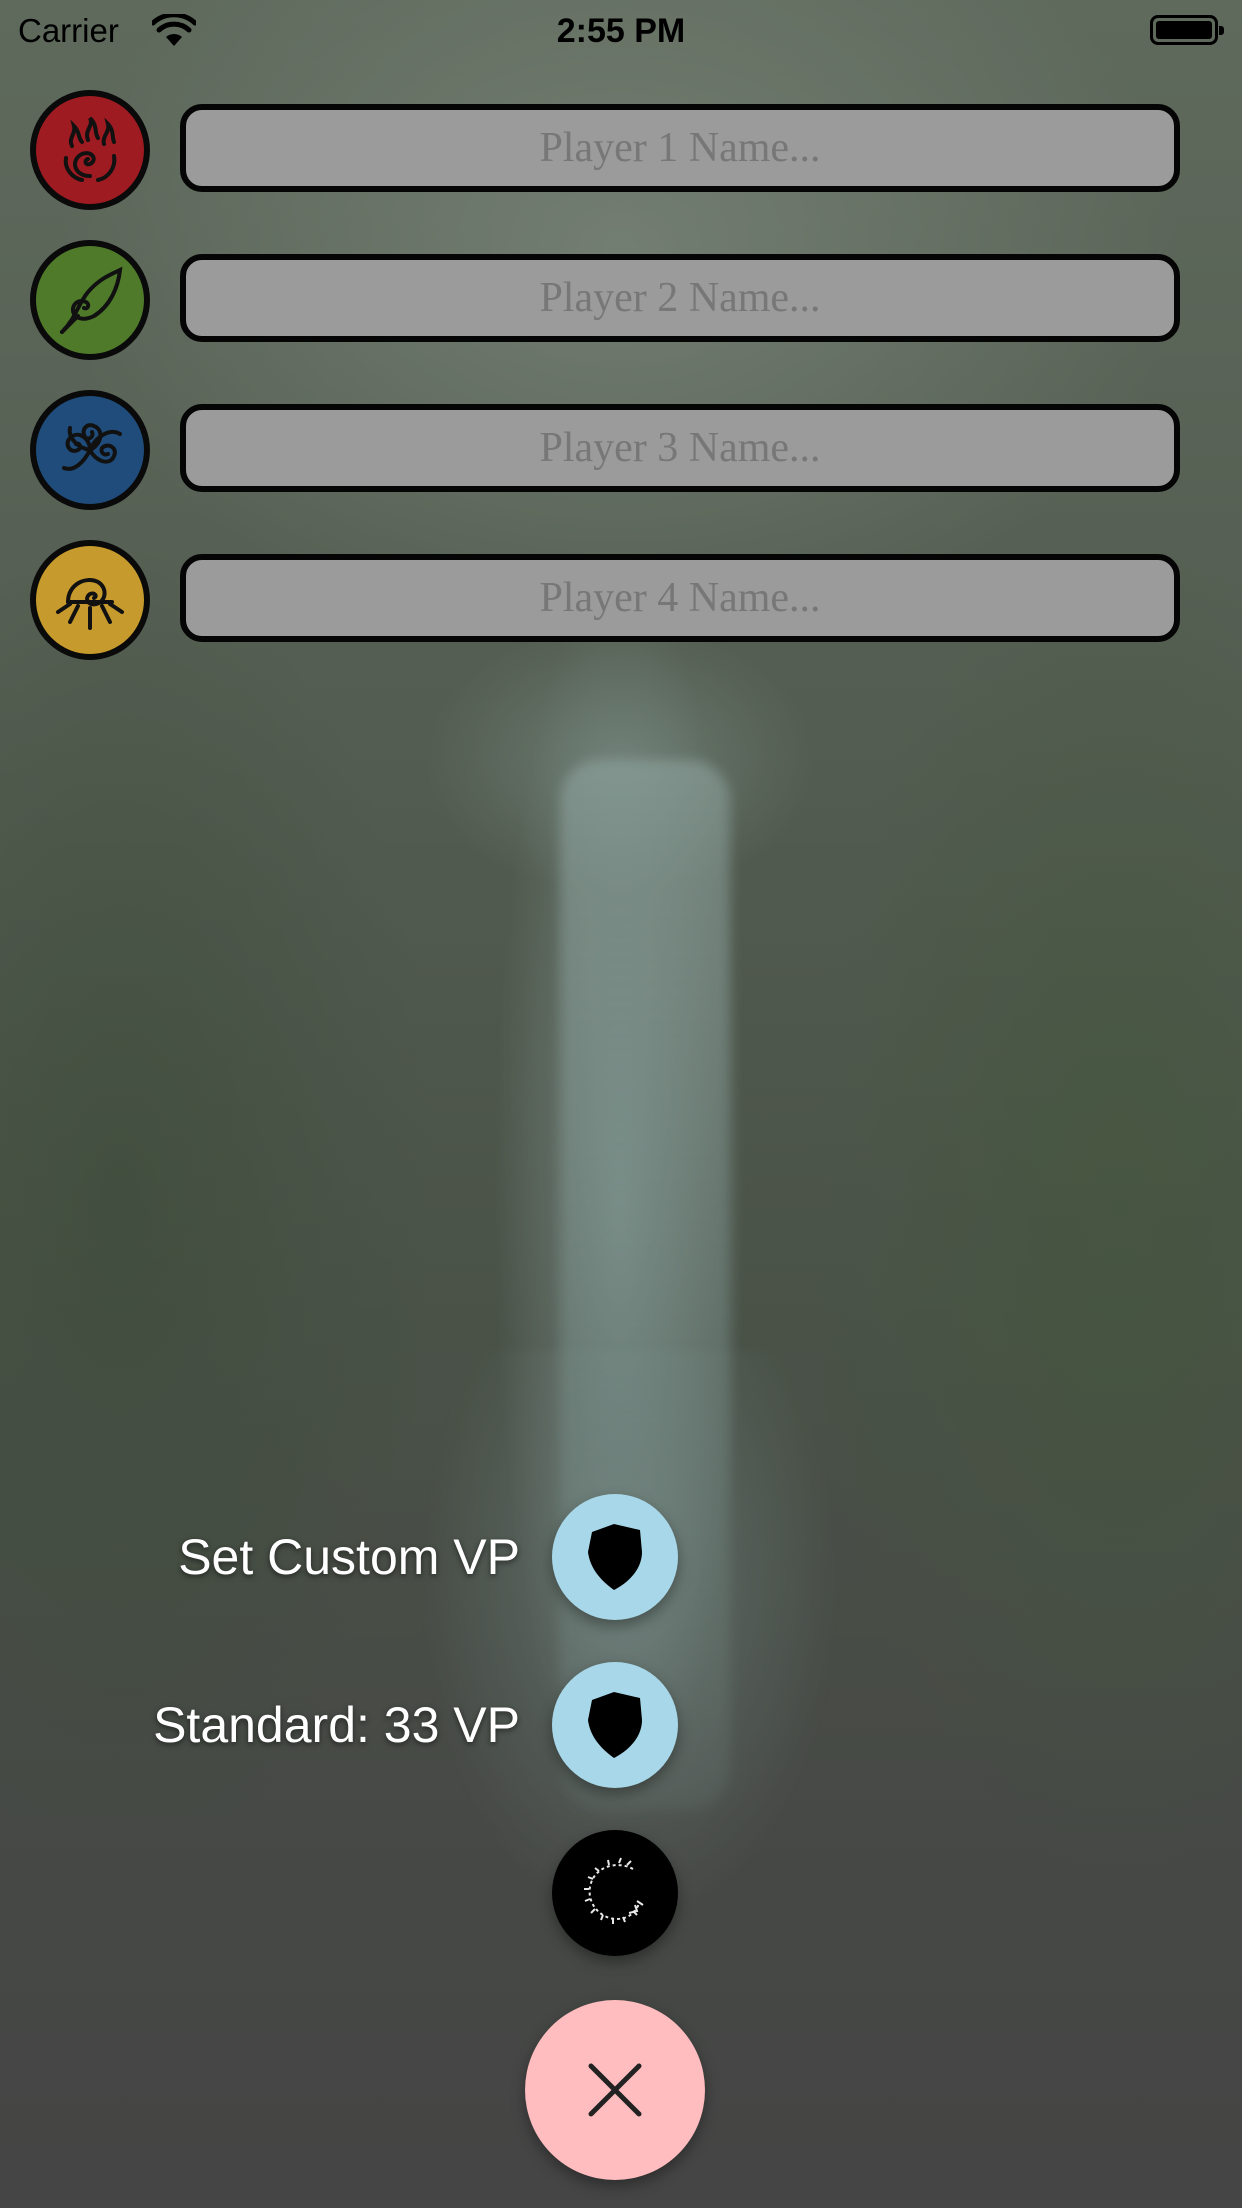  I want to click on leaf-icon, so click(90, 300).